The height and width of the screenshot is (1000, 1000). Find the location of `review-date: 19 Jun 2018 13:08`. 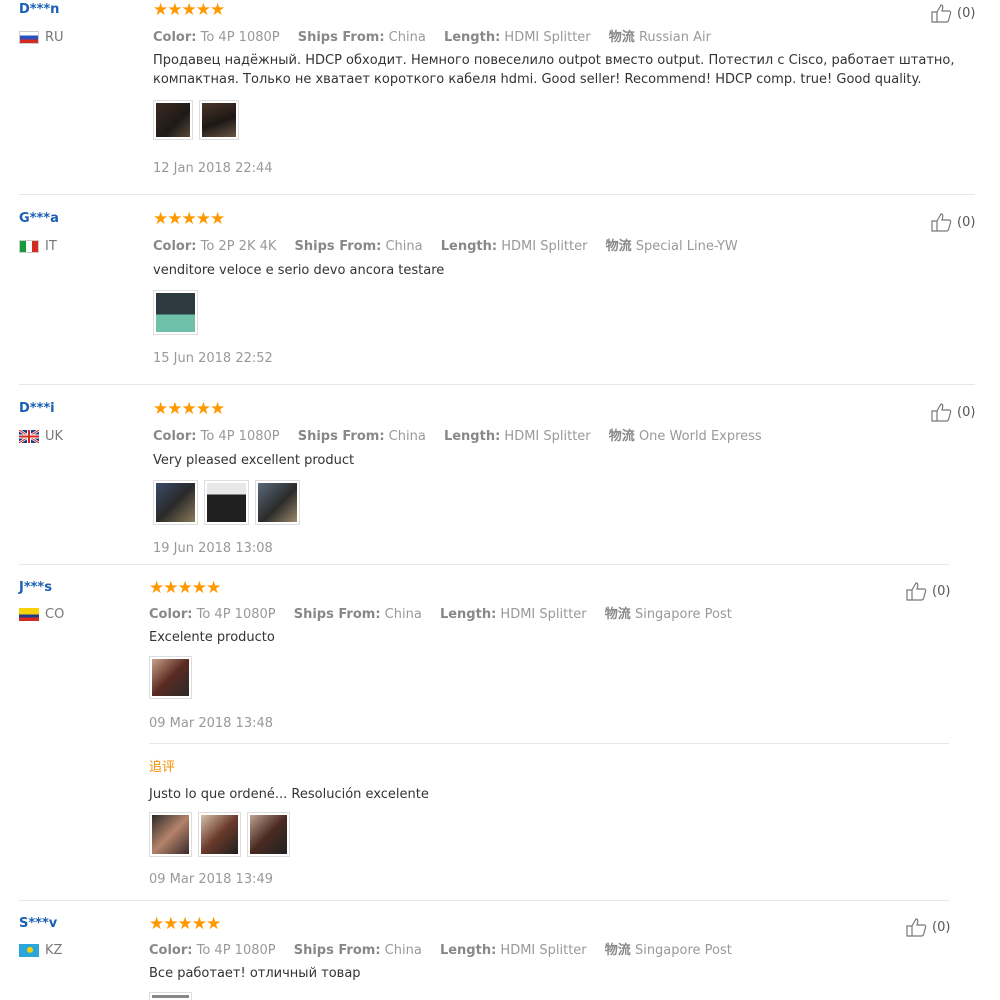

review-date: 19 Jun 2018 13:08 is located at coordinates (213, 548).